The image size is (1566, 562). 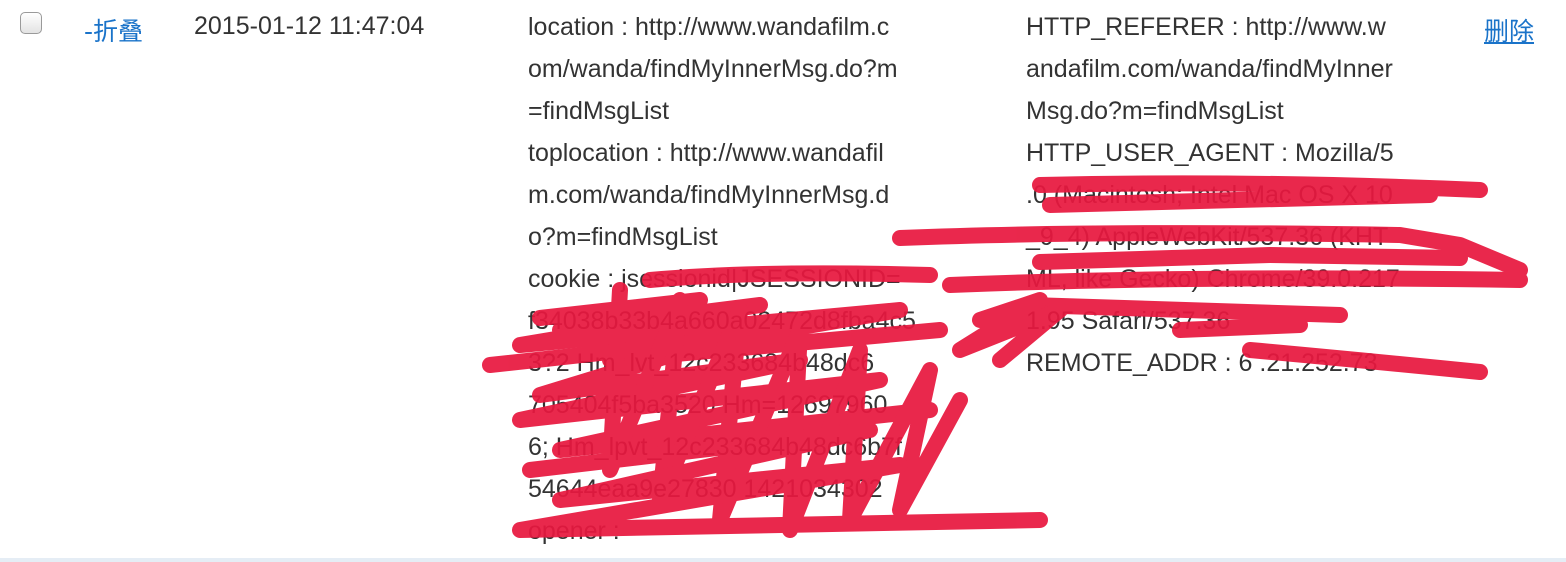 What do you see at coordinates (599, 111) in the screenshot?
I see `request-line: =findMsgList` at bounding box center [599, 111].